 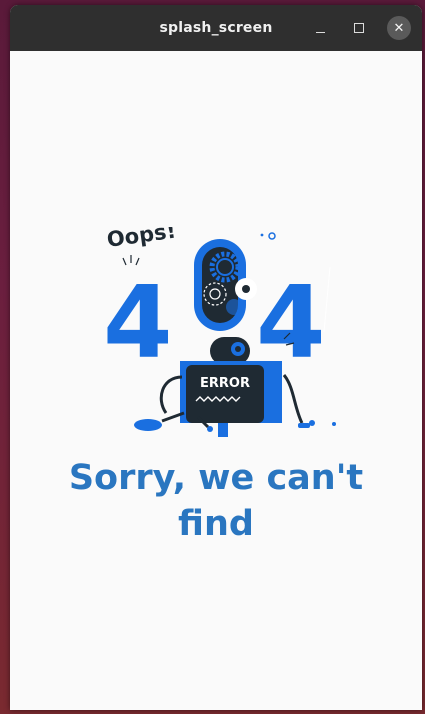 I want to click on close-icon: ✕, so click(x=399, y=28).